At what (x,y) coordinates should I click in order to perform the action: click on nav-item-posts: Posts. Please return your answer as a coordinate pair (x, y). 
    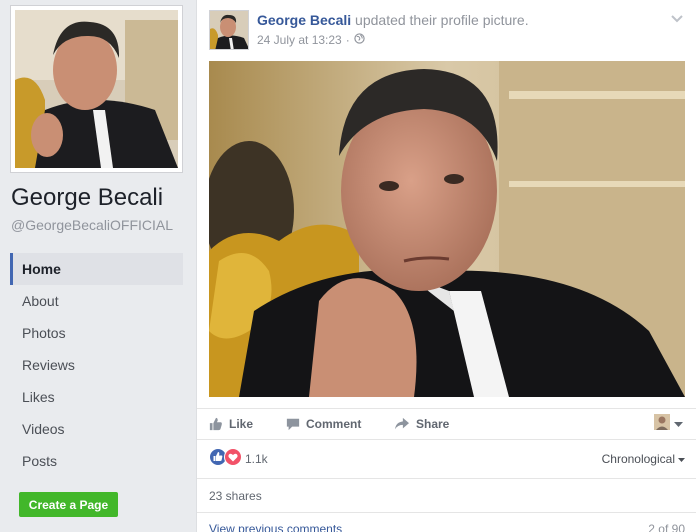
    Looking at the image, I should click on (96, 461).